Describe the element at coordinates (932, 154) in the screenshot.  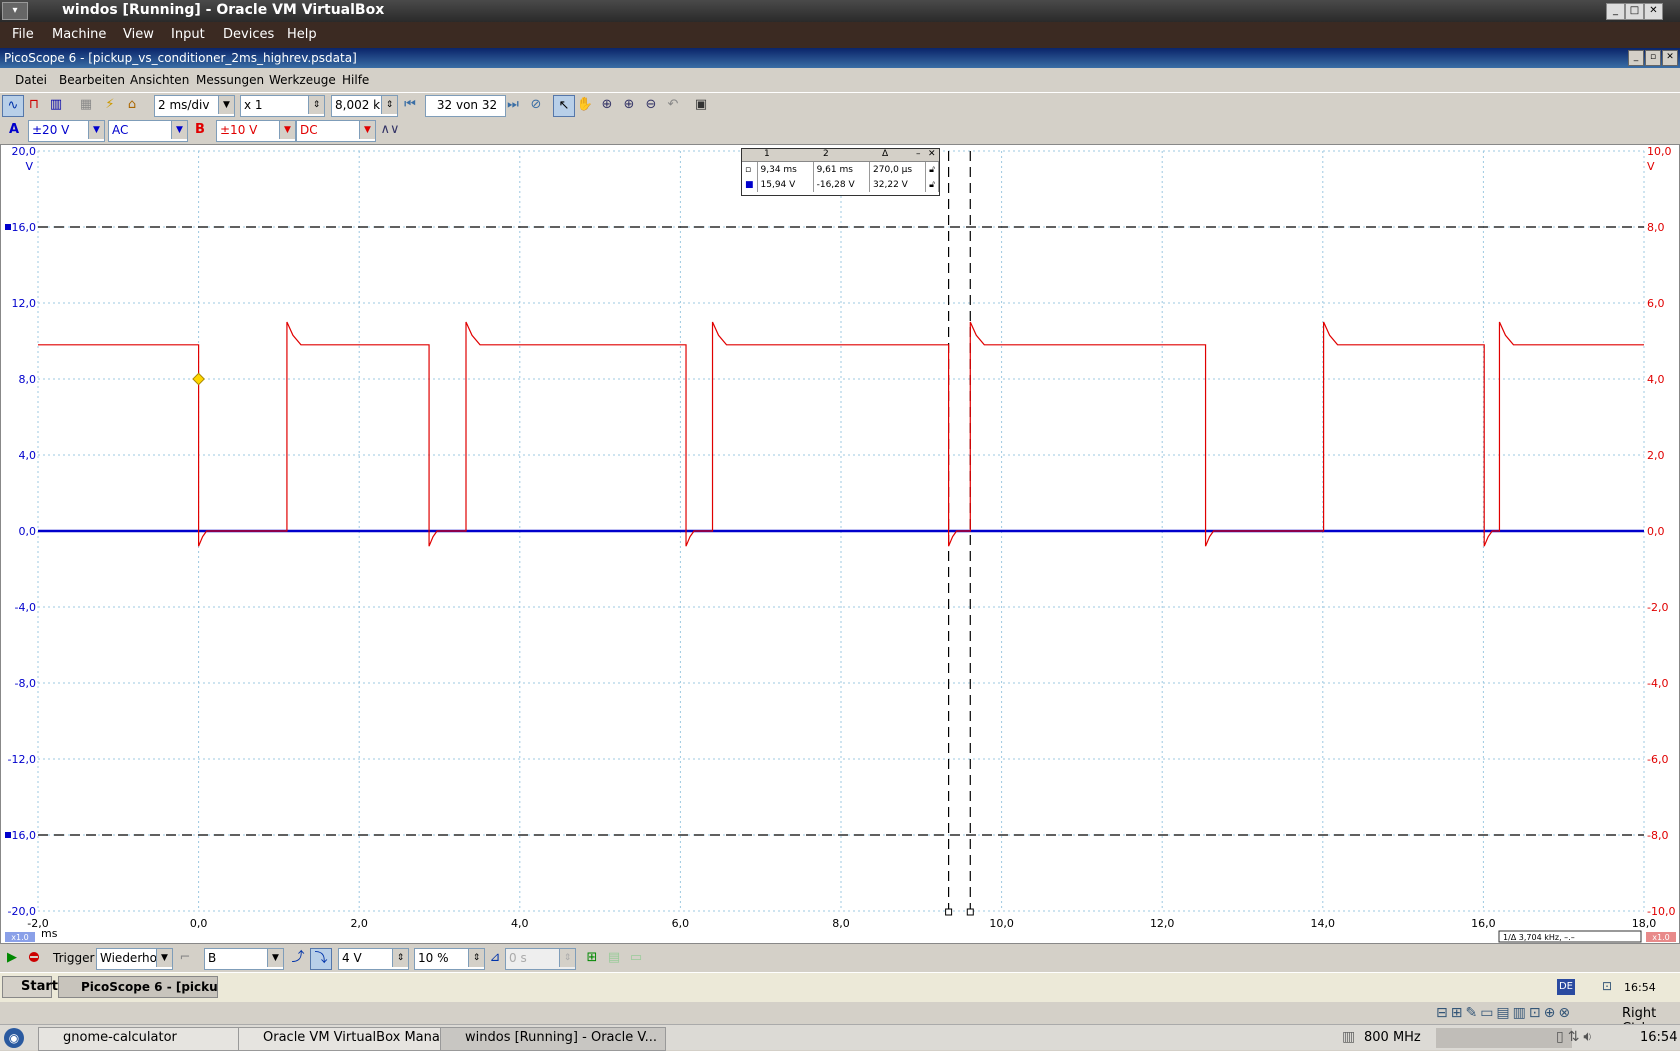
I see `close-icon: ✕` at that location.